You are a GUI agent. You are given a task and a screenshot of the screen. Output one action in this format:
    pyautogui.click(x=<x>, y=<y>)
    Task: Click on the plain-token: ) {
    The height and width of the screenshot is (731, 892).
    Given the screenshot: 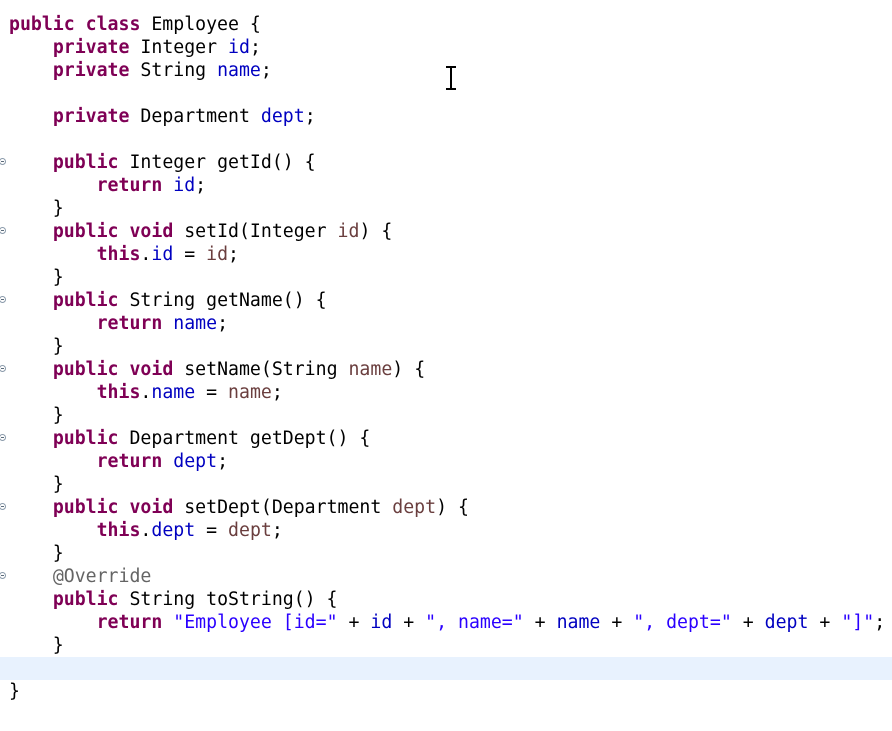 What is the action you would take?
    pyautogui.click(x=409, y=369)
    